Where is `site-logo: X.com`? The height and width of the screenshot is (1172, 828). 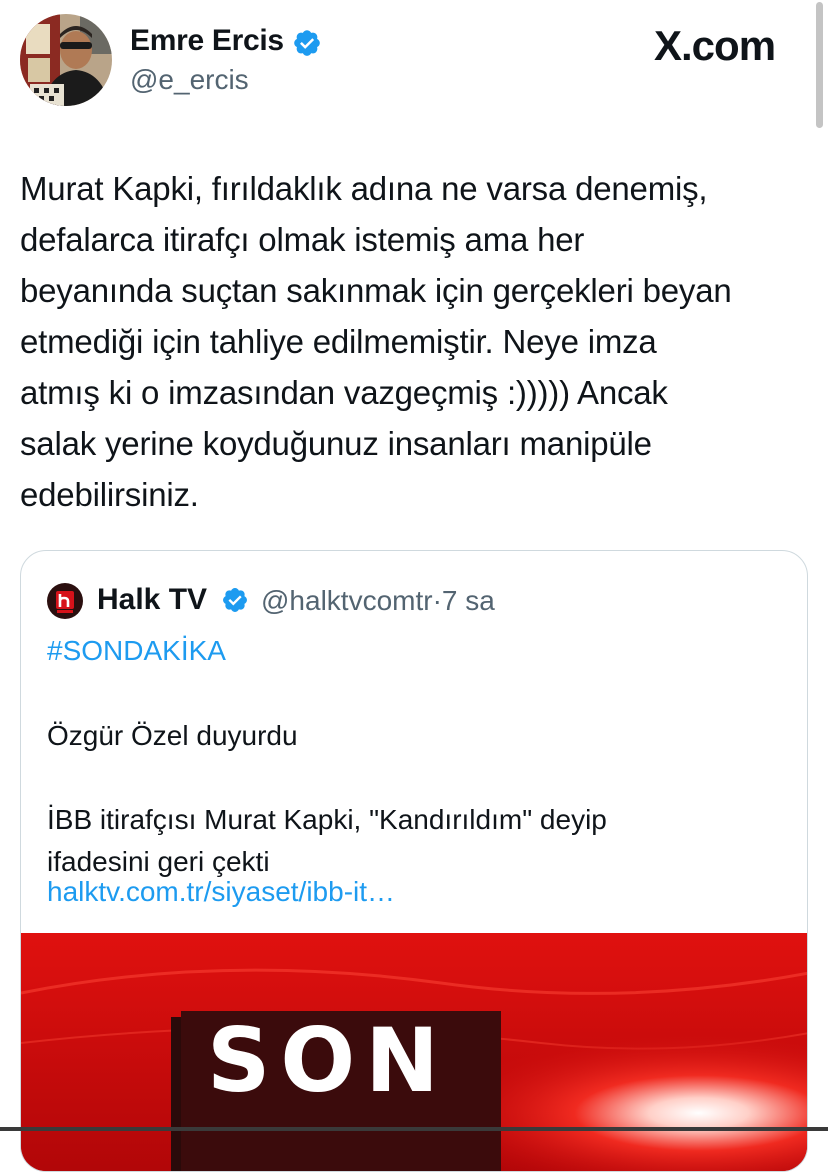
site-logo: X.com is located at coordinates (715, 45).